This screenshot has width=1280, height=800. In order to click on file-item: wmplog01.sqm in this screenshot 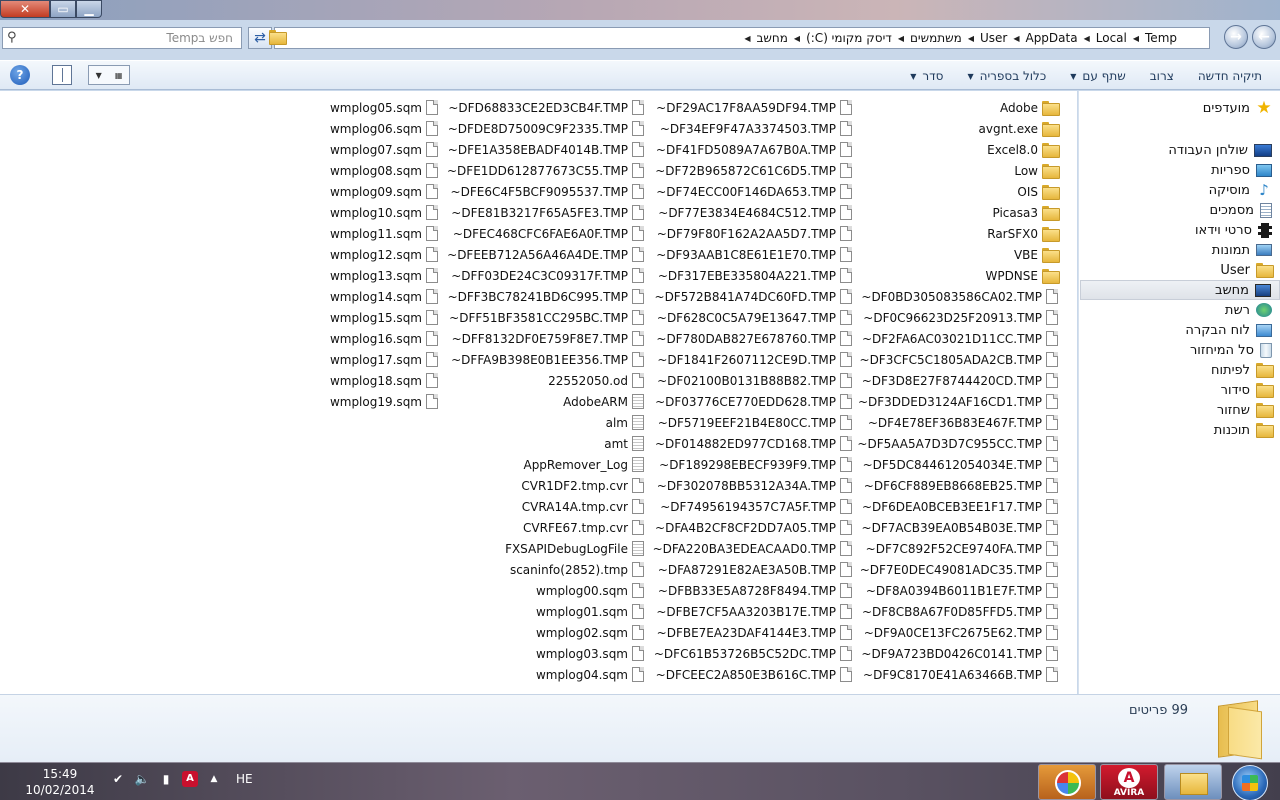, I will do `click(545, 611)`.